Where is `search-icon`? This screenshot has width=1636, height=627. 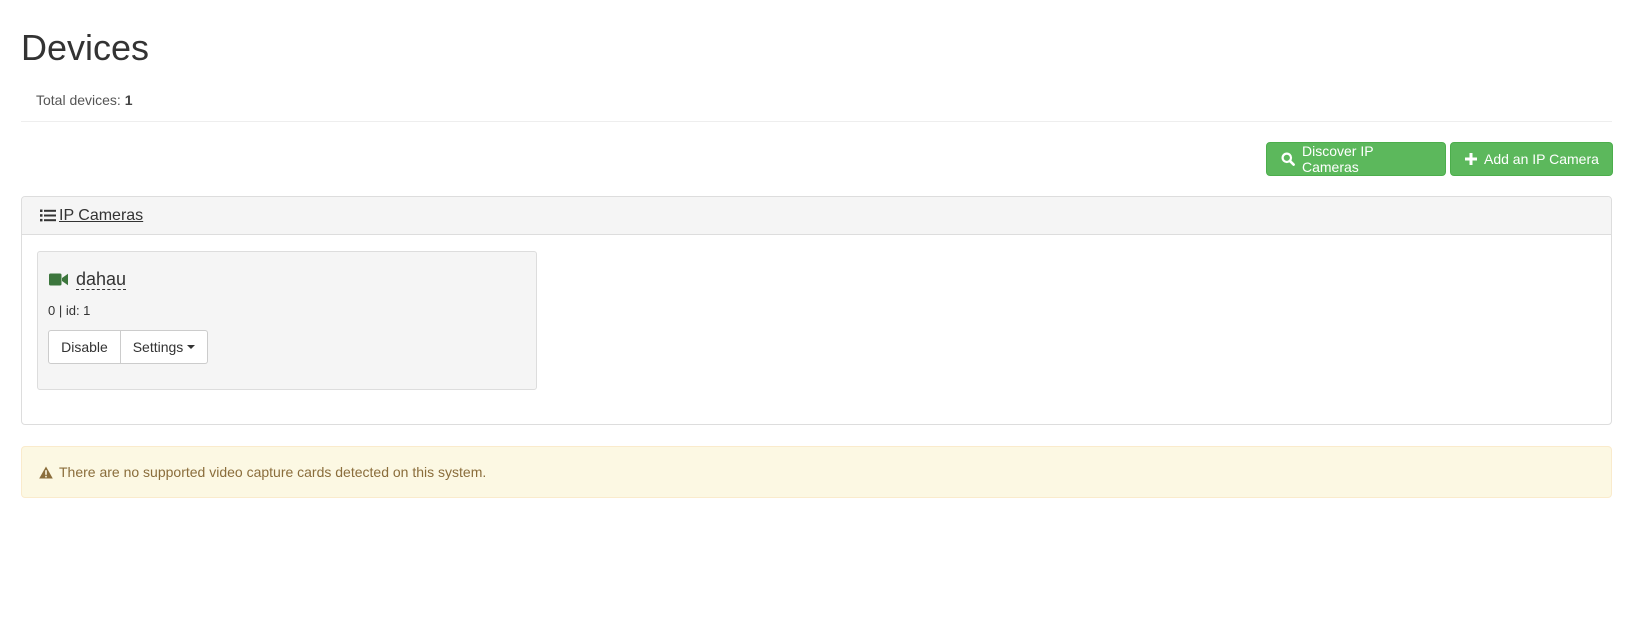
search-icon is located at coordinates (1288, 159).